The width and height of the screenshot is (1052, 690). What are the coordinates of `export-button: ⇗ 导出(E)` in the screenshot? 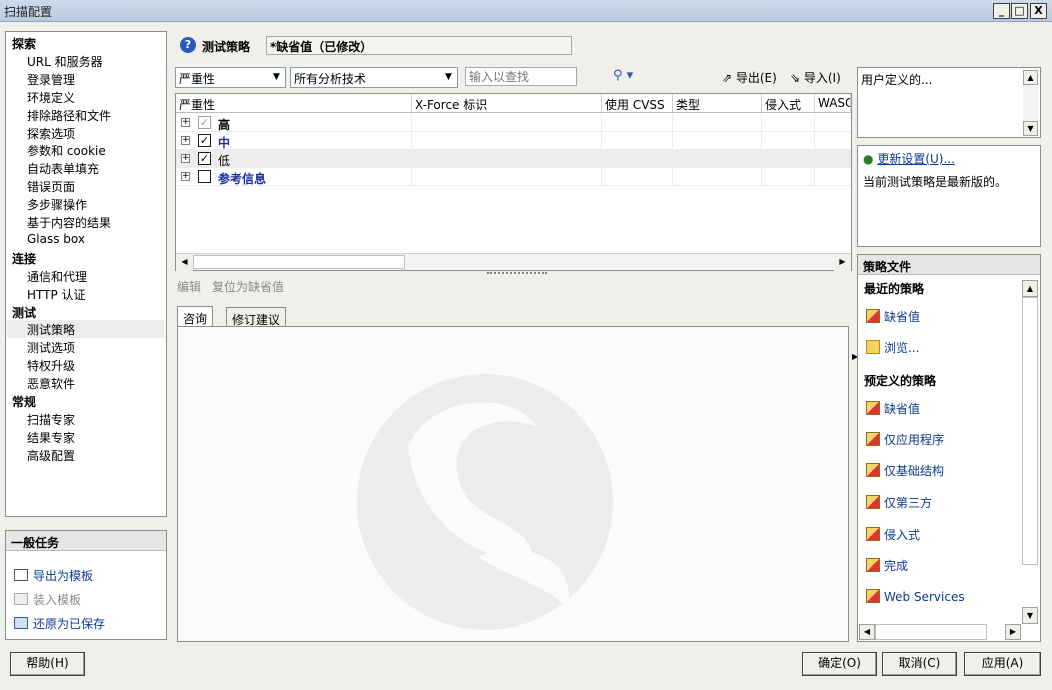 It's located at (749, 77).